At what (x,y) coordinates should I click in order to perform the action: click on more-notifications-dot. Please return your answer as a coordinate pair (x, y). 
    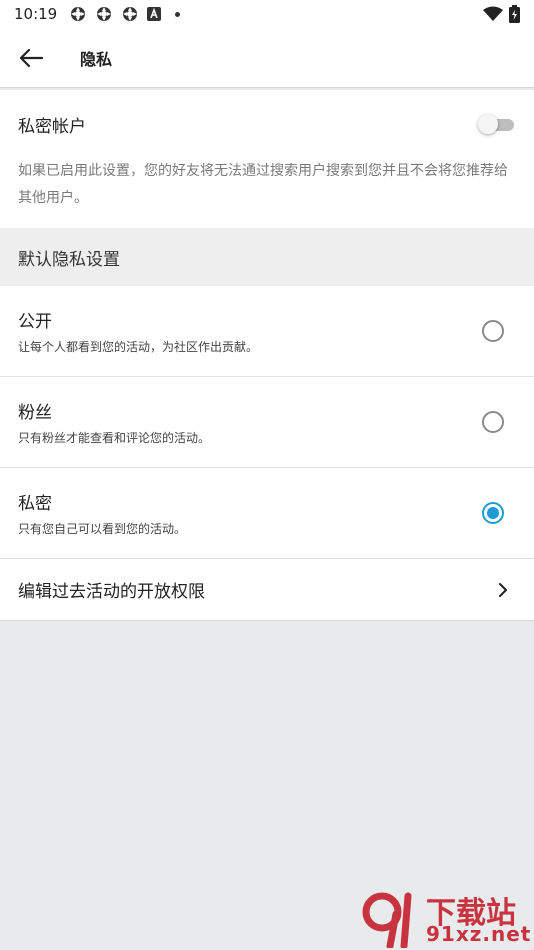
    Looking at the image, I should click on (178, 14).